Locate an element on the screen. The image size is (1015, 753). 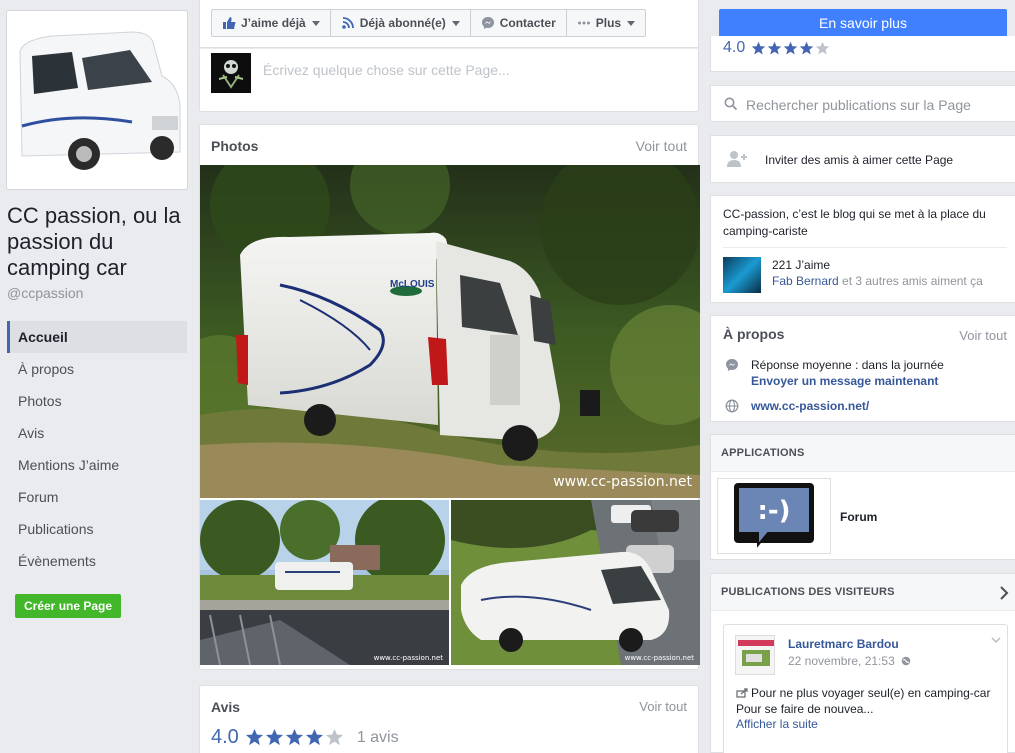
website-link: www.cc-passion.net/ is located at coordinates (810, 406).